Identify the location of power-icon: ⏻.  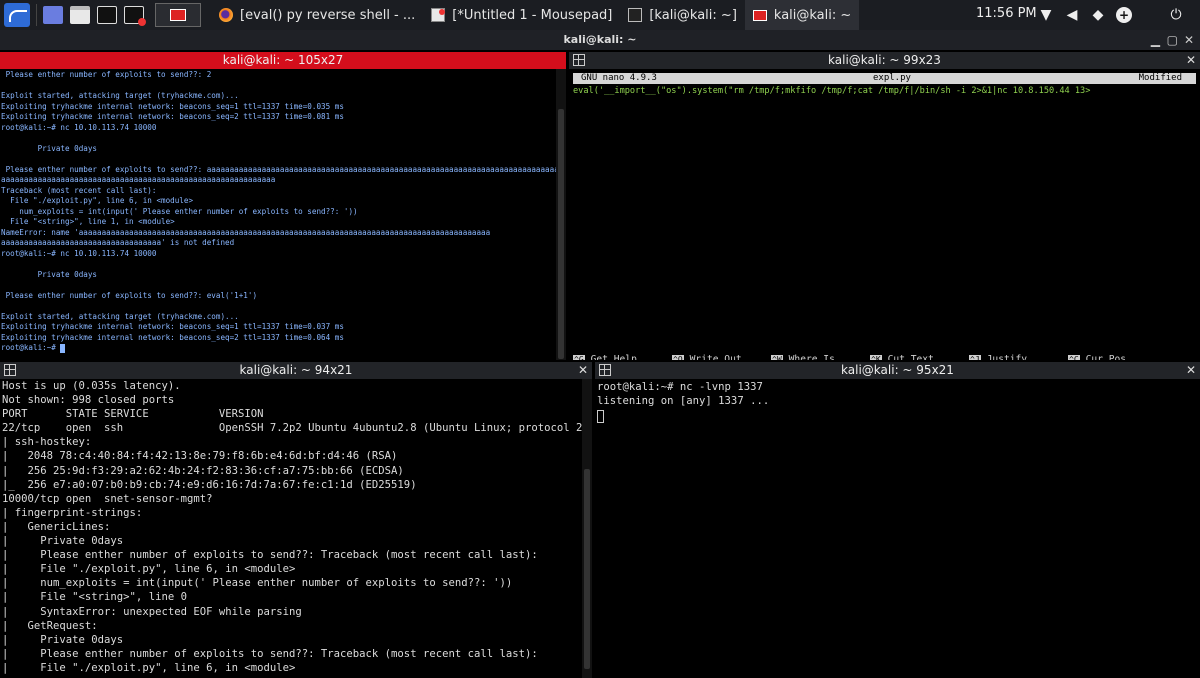
(1176, 15).